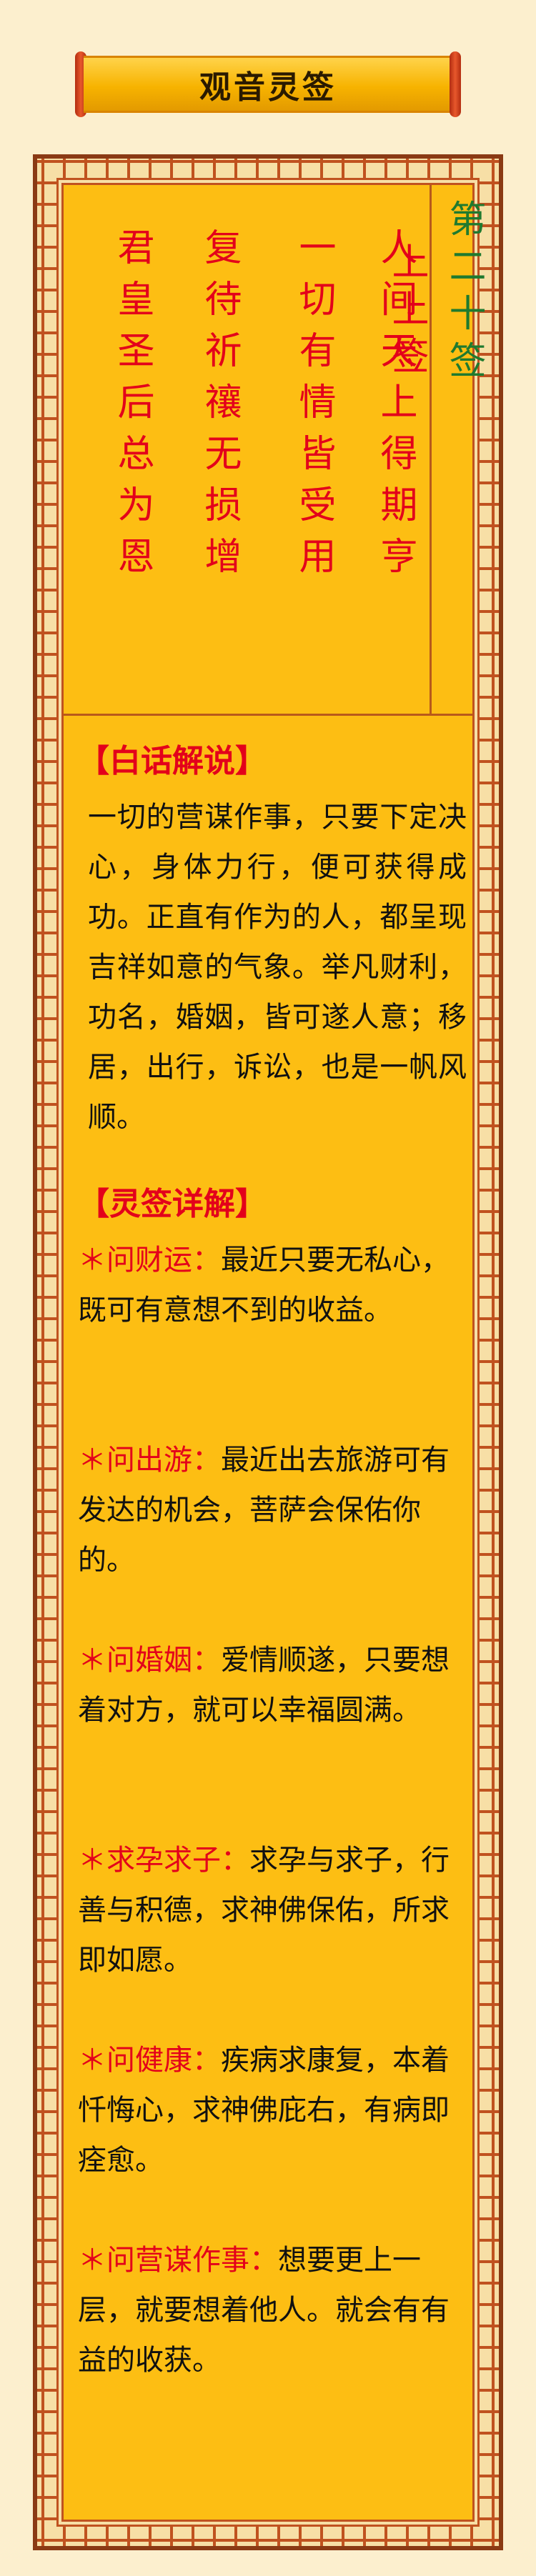 The height and width of the screenshot is (2576, 536). Describe the element at coordinates (163, 1660) in the screenshot. I see `detail-label: 问婚姻：` at that location.